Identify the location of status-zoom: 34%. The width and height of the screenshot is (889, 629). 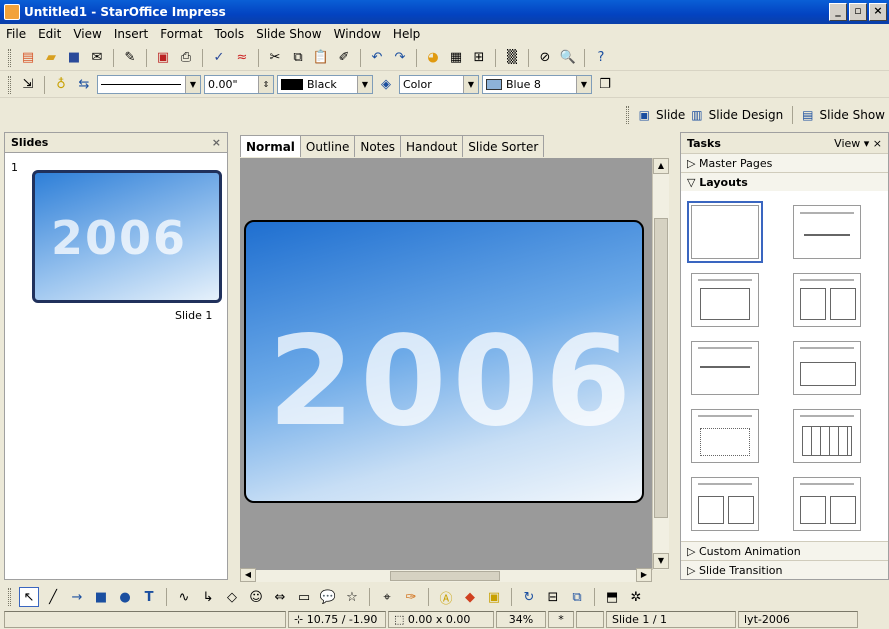
(521, 619).